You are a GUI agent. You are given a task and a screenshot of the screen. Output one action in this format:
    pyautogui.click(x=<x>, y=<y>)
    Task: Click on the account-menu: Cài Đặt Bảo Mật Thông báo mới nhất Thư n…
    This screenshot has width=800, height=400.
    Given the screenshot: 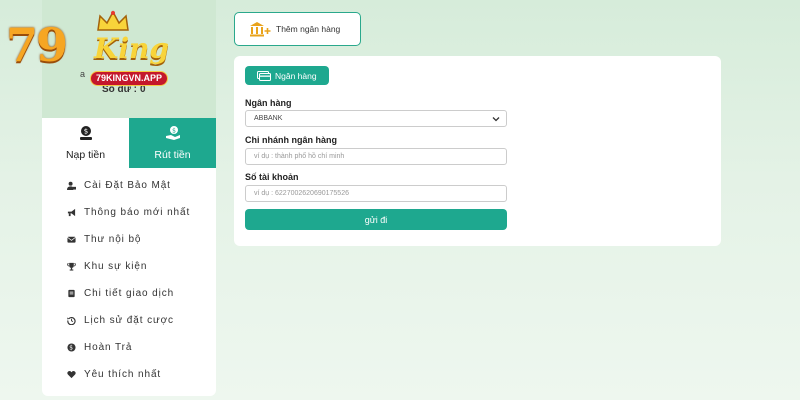 What is the action you would take?
    pyautogui.click(x=129, y=278)
    